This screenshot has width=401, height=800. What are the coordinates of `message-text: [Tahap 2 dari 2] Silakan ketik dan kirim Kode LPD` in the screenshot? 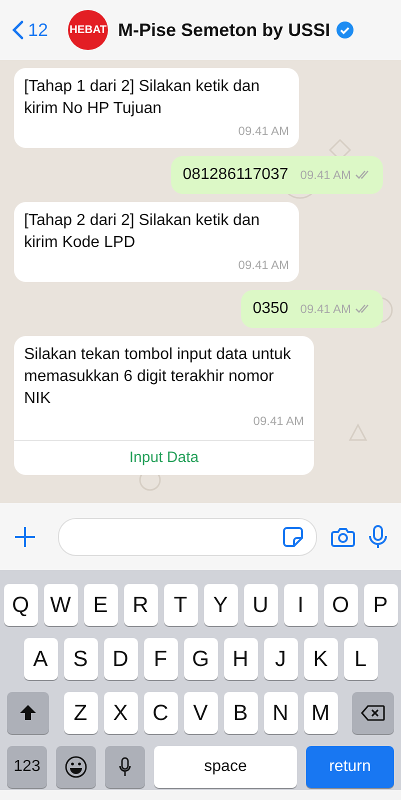 It's located at (142, 232).